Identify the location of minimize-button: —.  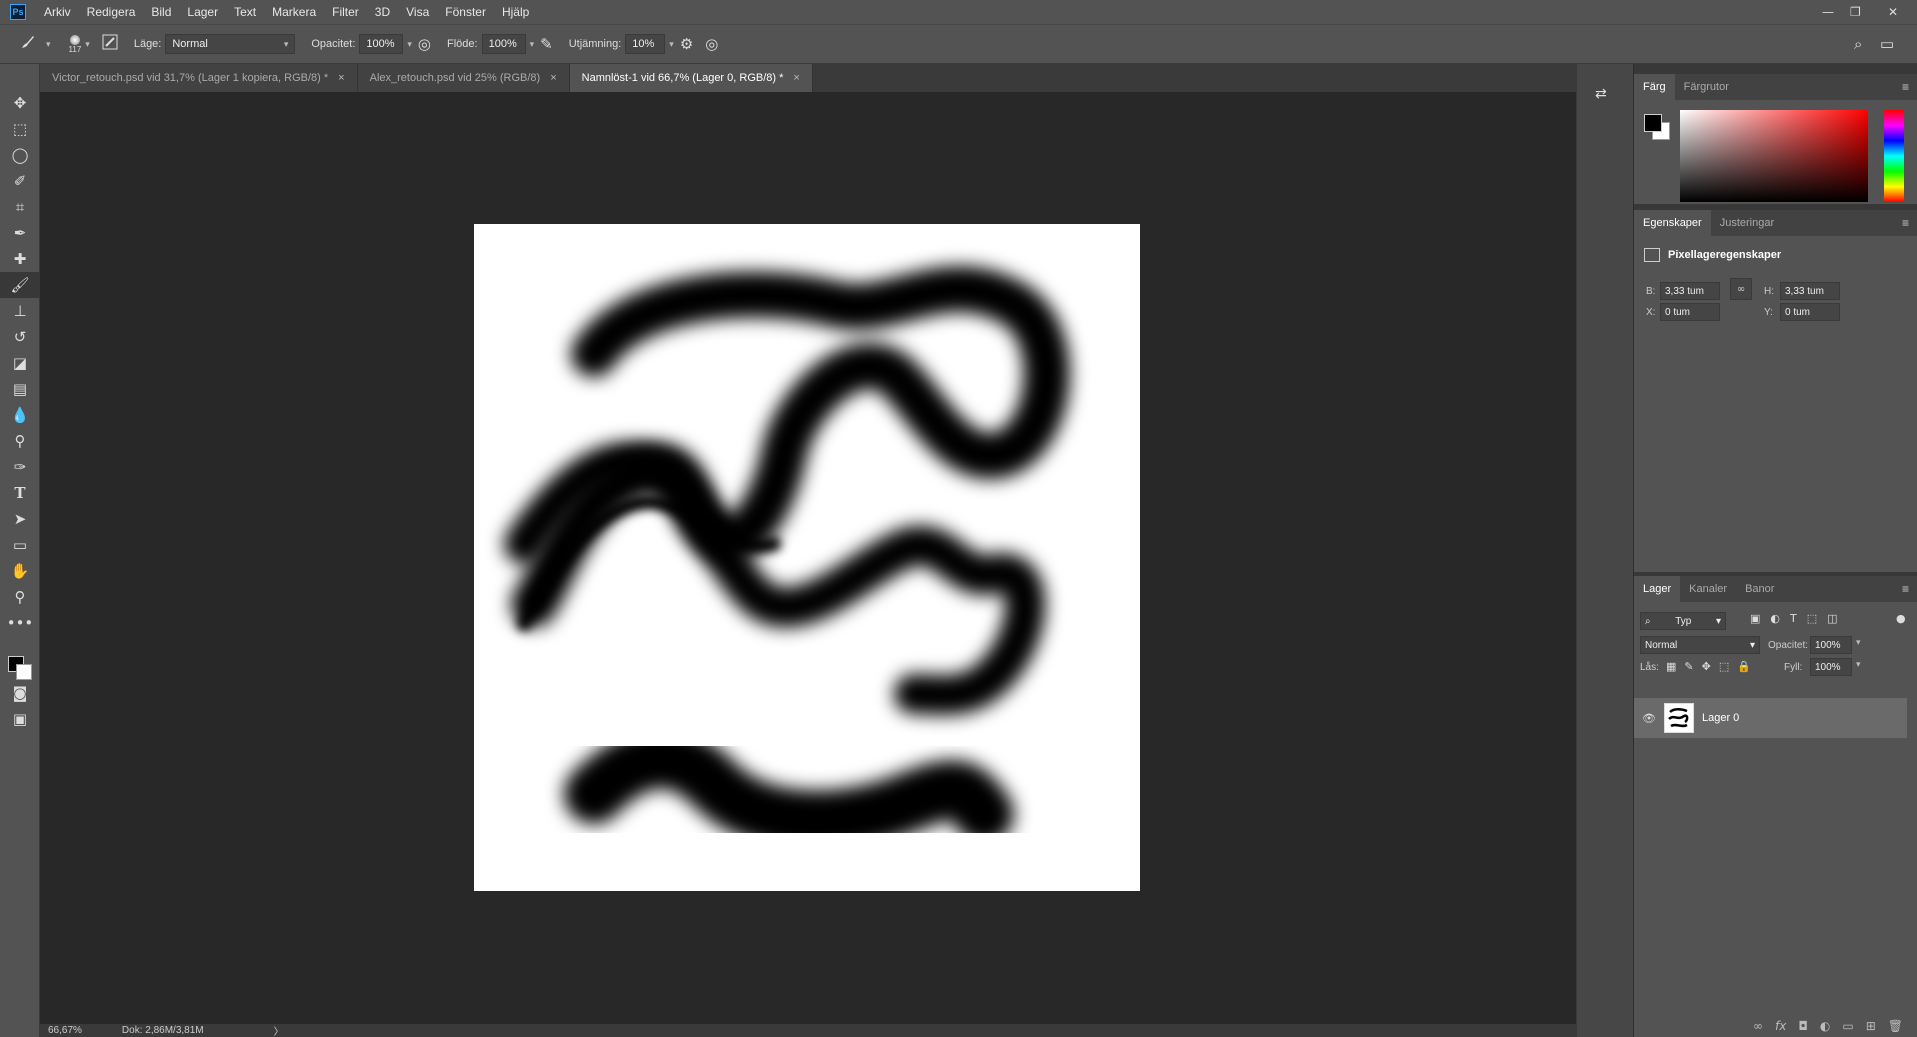
(1828, 12).